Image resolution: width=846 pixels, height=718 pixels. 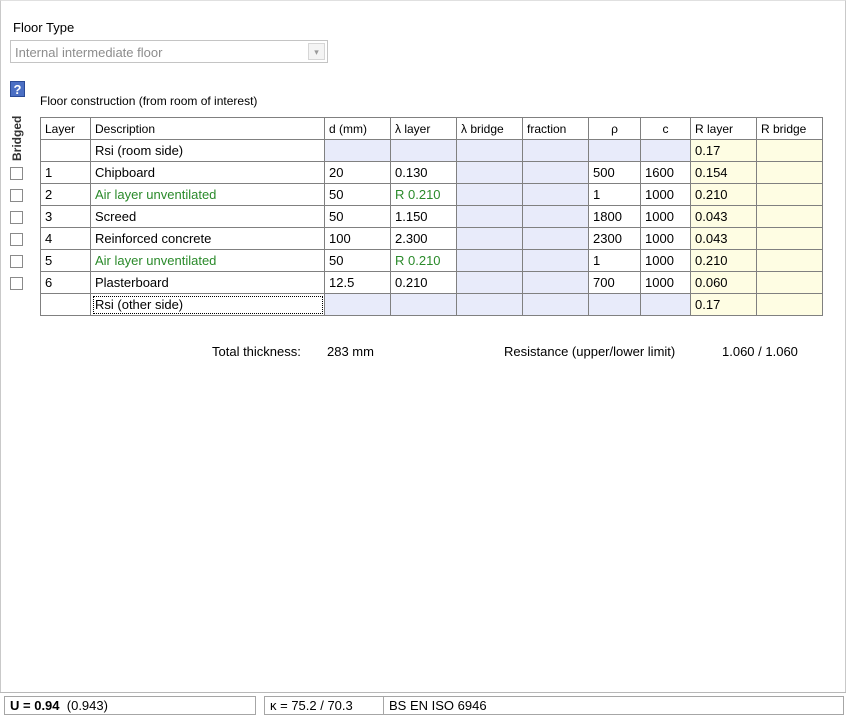 I want to click on chevron-down-icon: ▾, so click(x=316, y=51).